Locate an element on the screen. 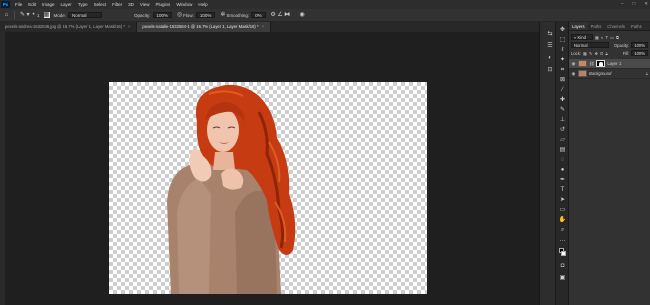  menu-select: Select is located at coordinates (100, 4).